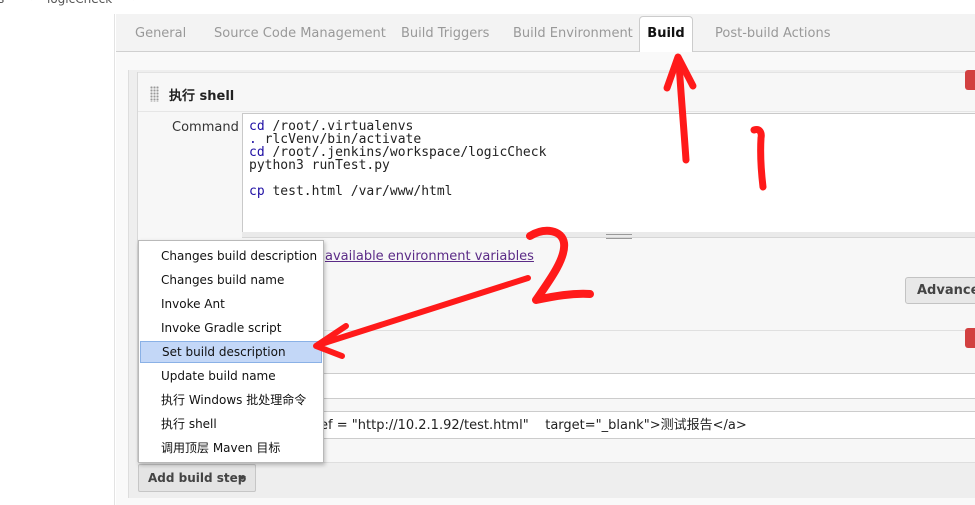 The image size is (975, 505). What do you see at coordinates (231, 376) in the screenshot?
I see `menu-item-update-build-name: Update build name` at bounding box center [231, 376].